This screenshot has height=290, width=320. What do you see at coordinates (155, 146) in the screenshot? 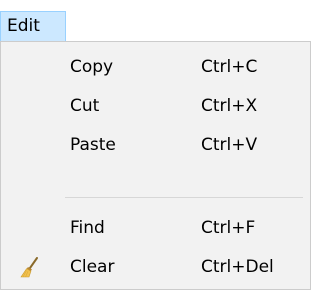
I see `menu-item-paste: Paste Ctrl+V` at bounding box center [155, 146].